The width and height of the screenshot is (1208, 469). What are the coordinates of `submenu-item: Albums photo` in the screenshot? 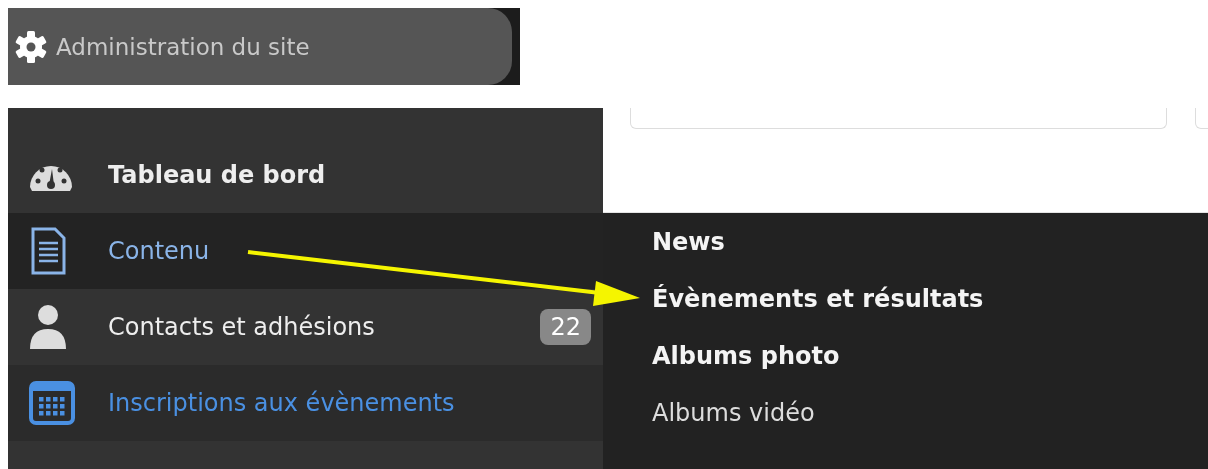 It's located at (930, 355).